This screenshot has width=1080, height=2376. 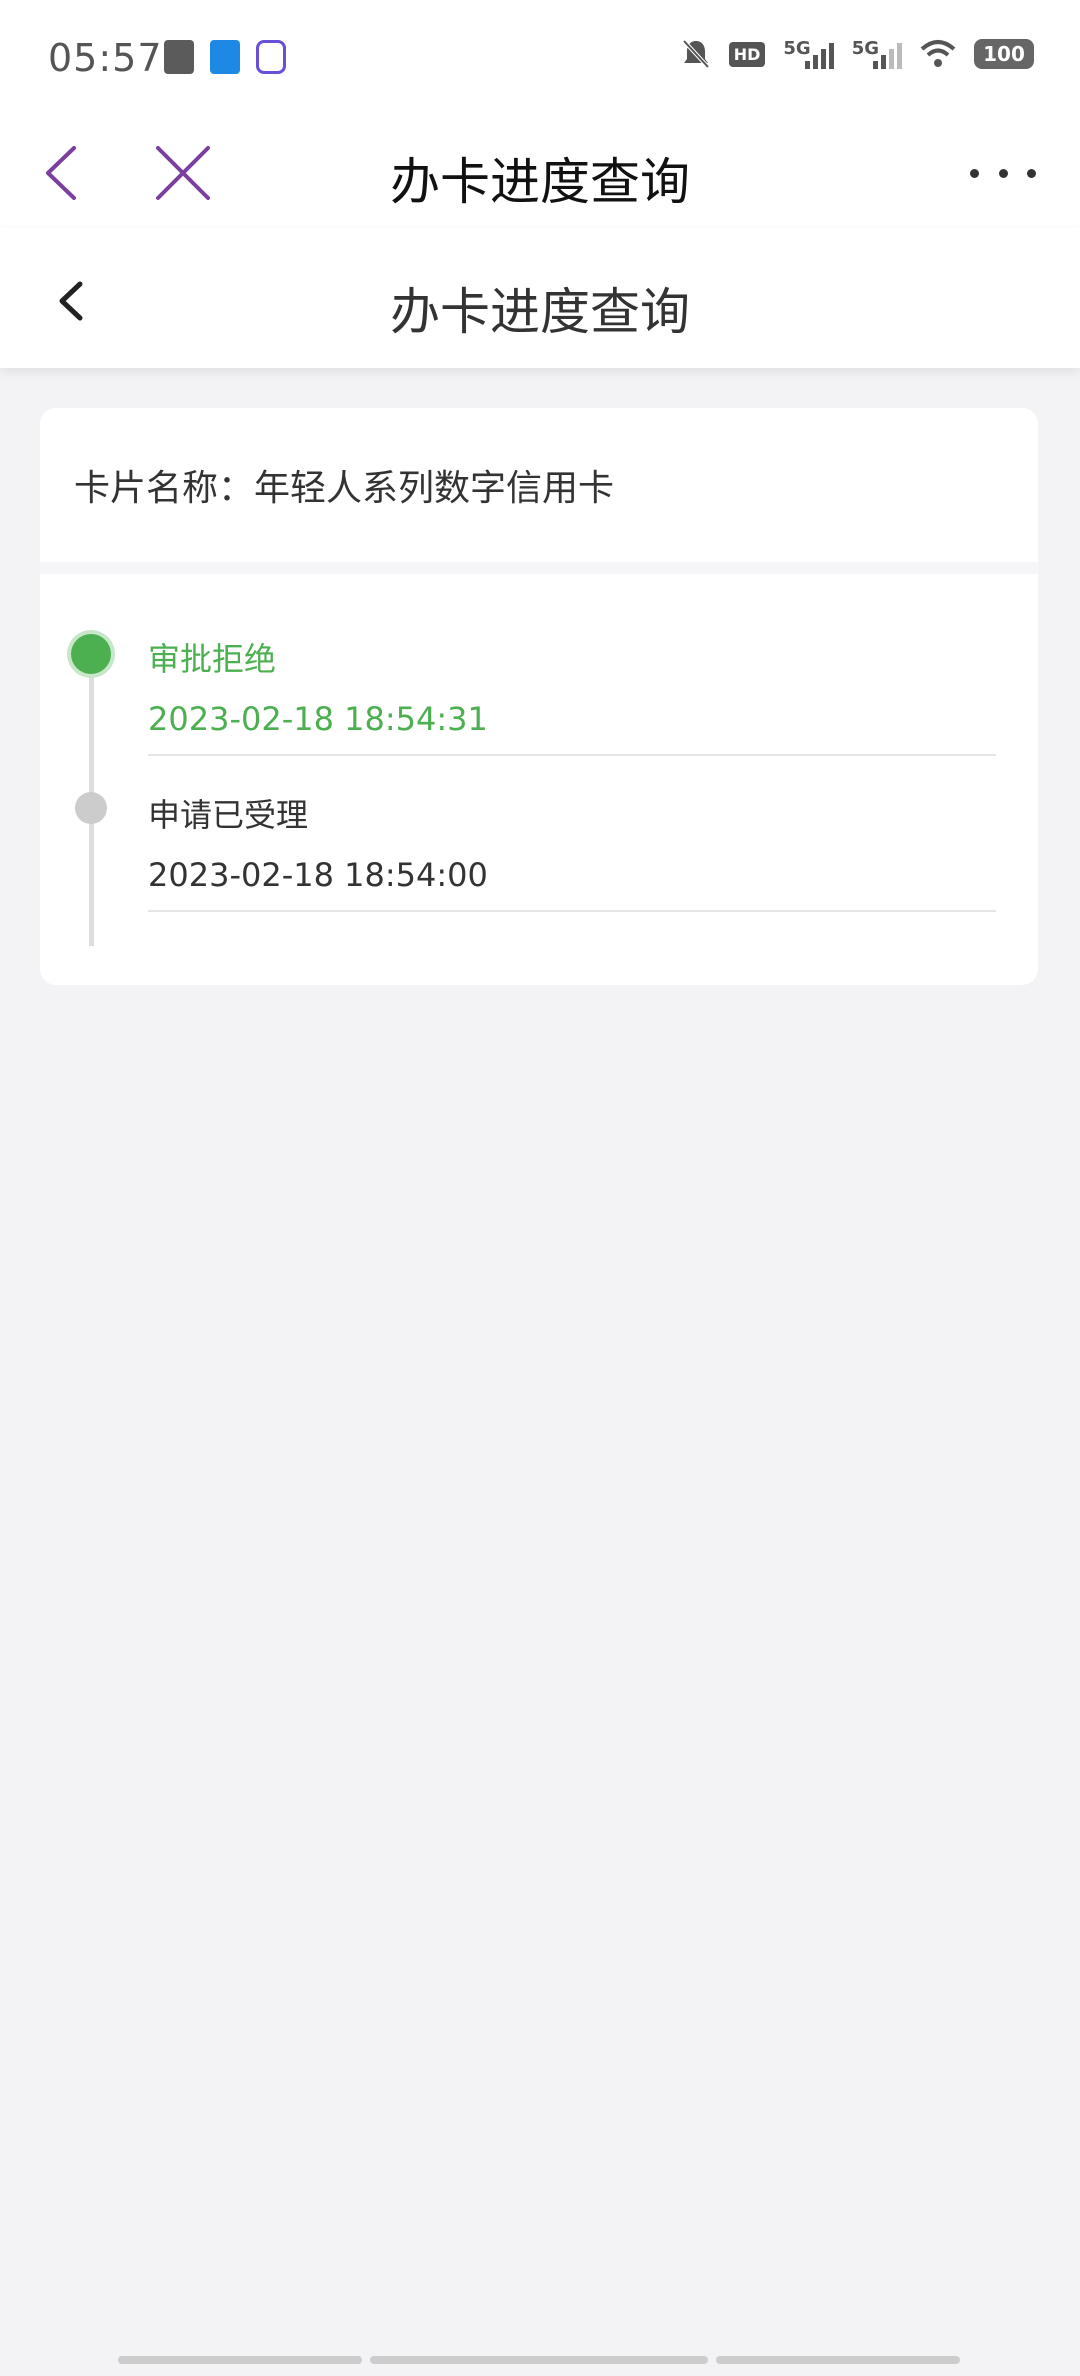 I want to click on network-5g-label-1: 5G, so click(x=797, y=48).